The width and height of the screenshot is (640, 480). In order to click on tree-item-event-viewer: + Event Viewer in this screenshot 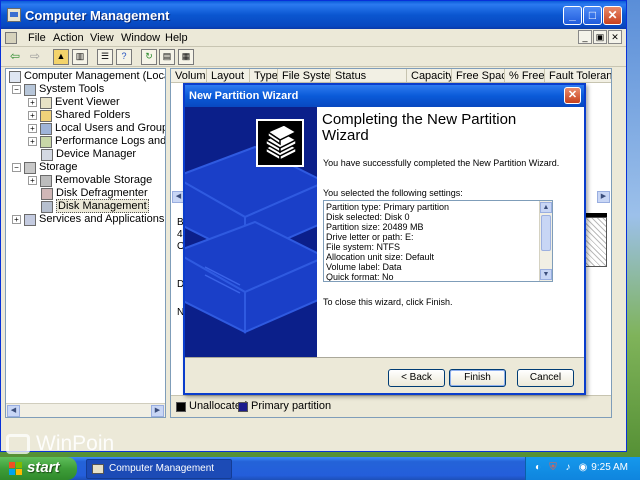, I will do `click(74, 102)`.